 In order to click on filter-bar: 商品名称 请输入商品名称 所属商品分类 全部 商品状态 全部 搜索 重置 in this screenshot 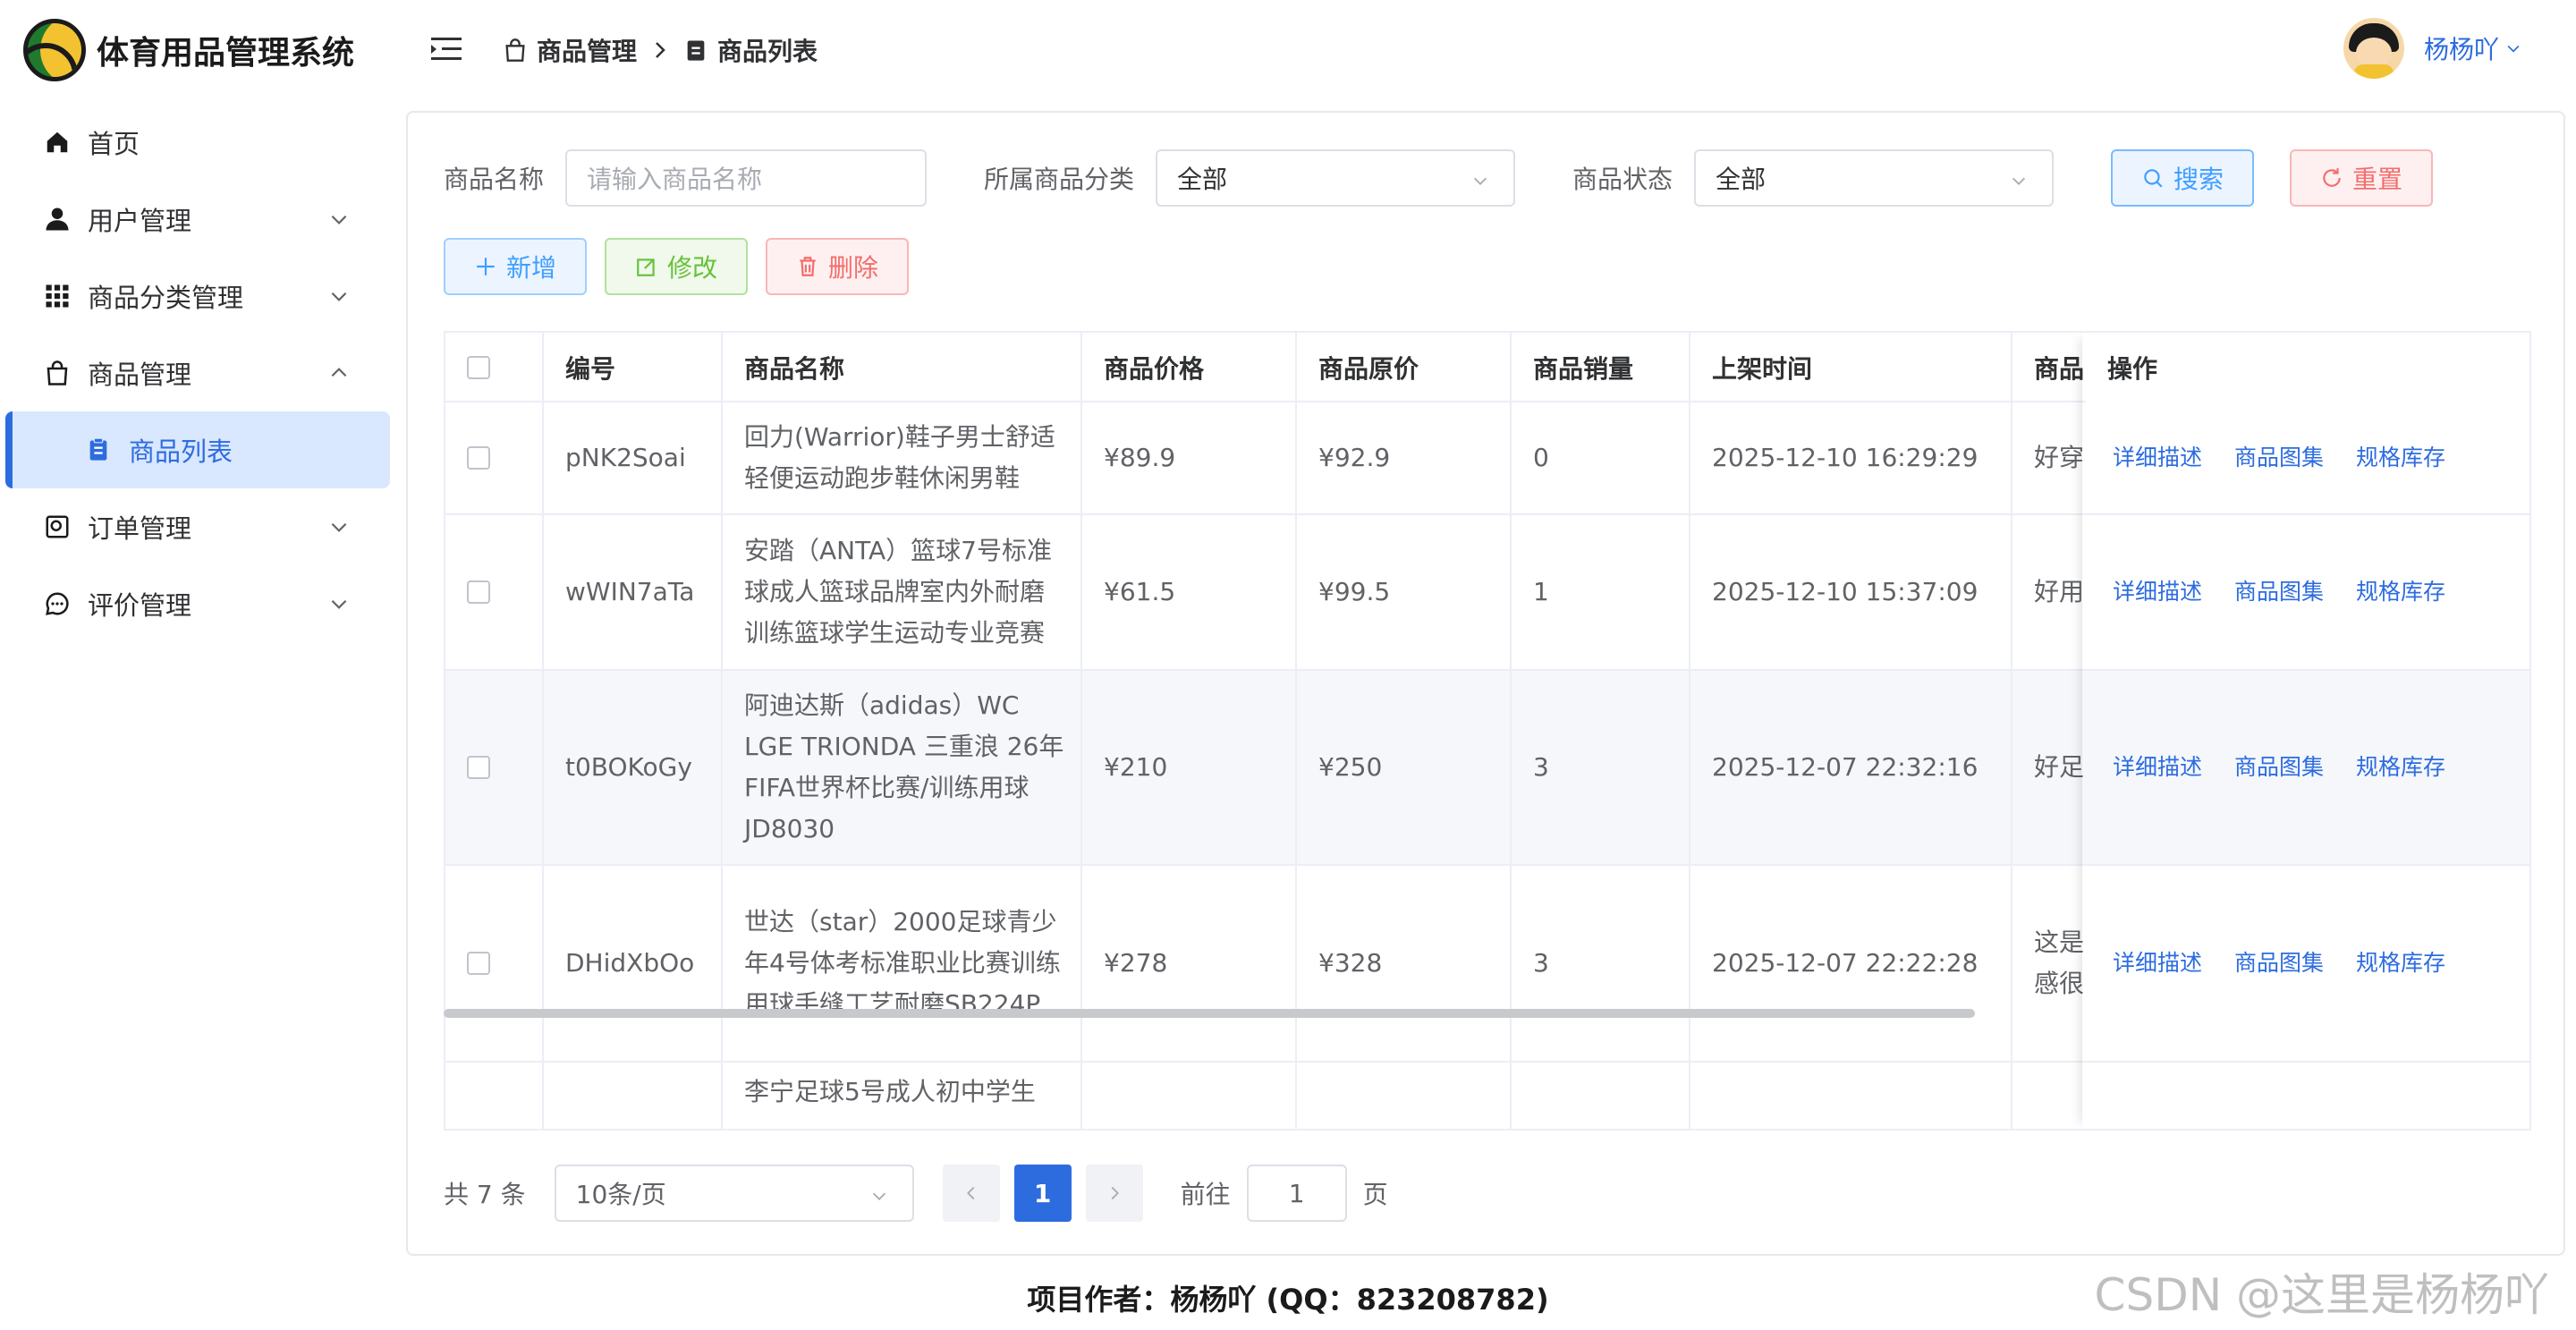, I will do `click(1439, 178)`.